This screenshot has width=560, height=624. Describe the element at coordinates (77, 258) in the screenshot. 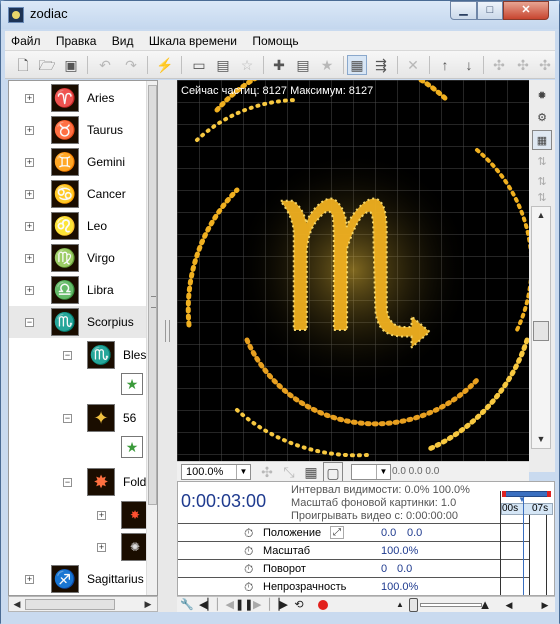

I see `tree-item-virgo: + ♍ Virgo` at that location.